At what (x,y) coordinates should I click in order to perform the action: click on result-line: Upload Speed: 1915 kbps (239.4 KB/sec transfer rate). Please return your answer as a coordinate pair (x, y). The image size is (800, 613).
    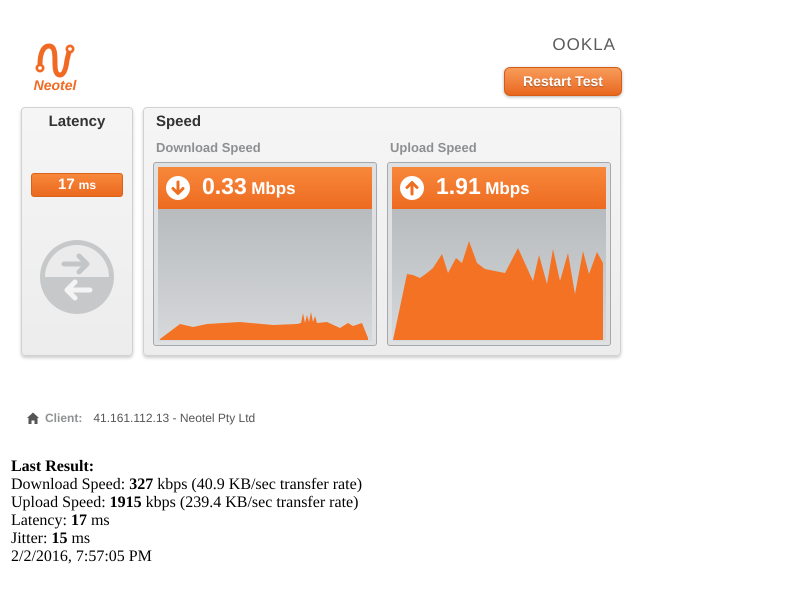
    Looking at the image, I should click on (184, 503).